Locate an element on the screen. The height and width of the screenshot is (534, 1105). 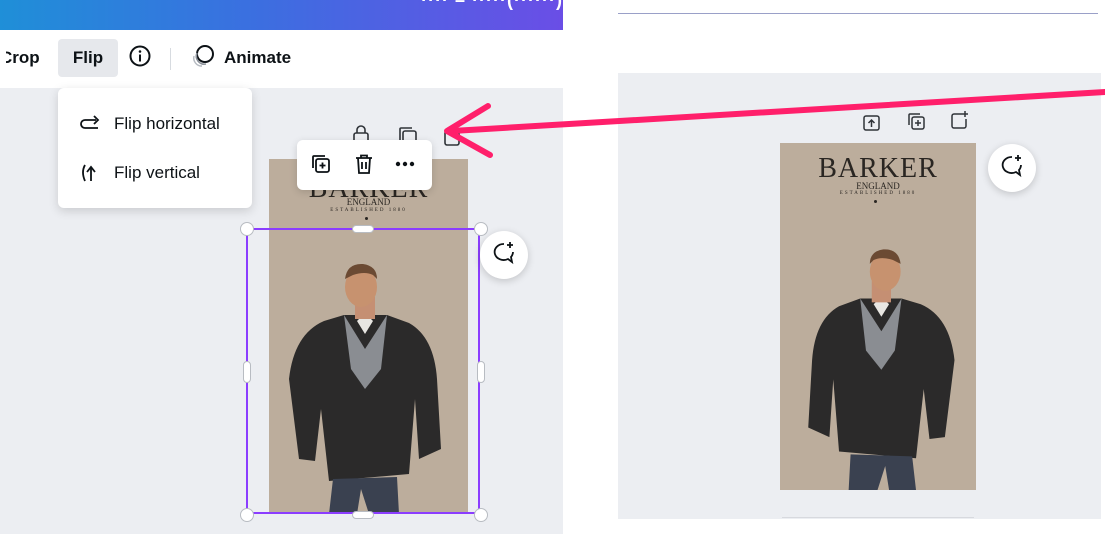
page-bottom-divider is located at coordinates (878, 517).